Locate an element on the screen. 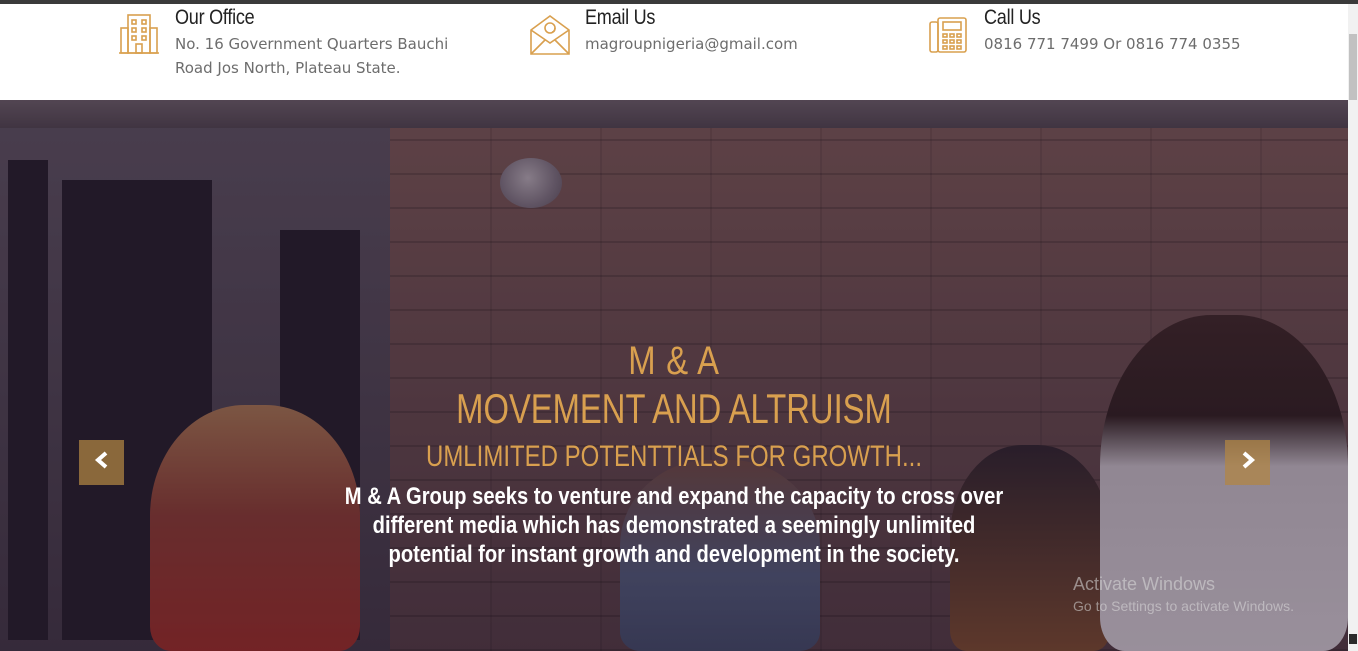 Image resolution: width=1358 pixels, height=651 pixels. building-icon is located at coordinates (140, 34).